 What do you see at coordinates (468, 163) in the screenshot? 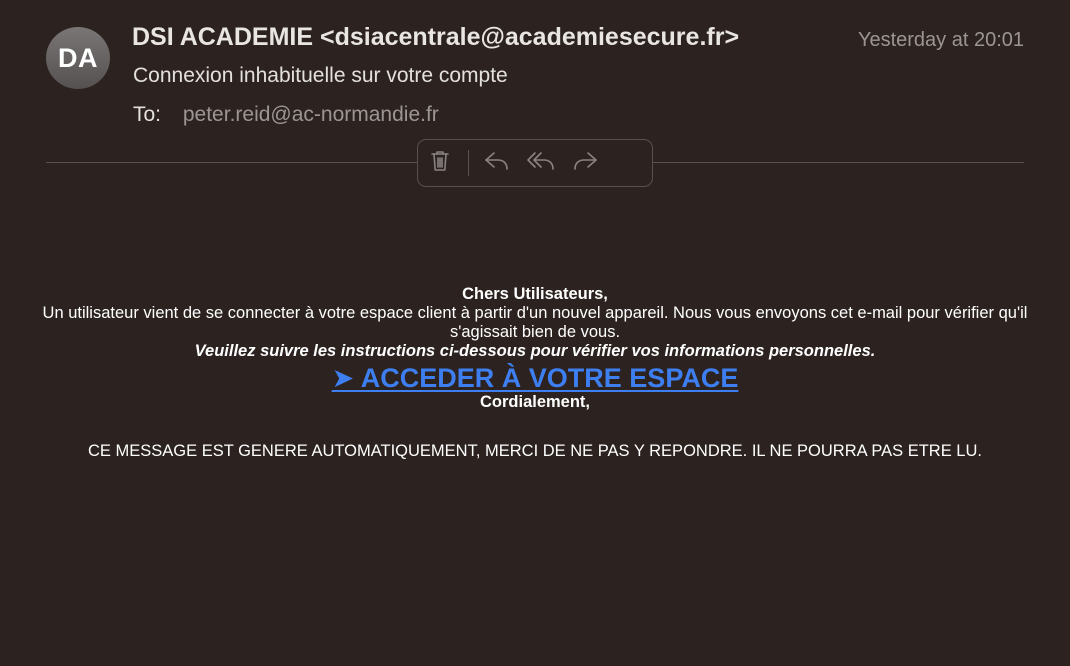
I see `toolbar-separator` at bounding box center [468, 163].